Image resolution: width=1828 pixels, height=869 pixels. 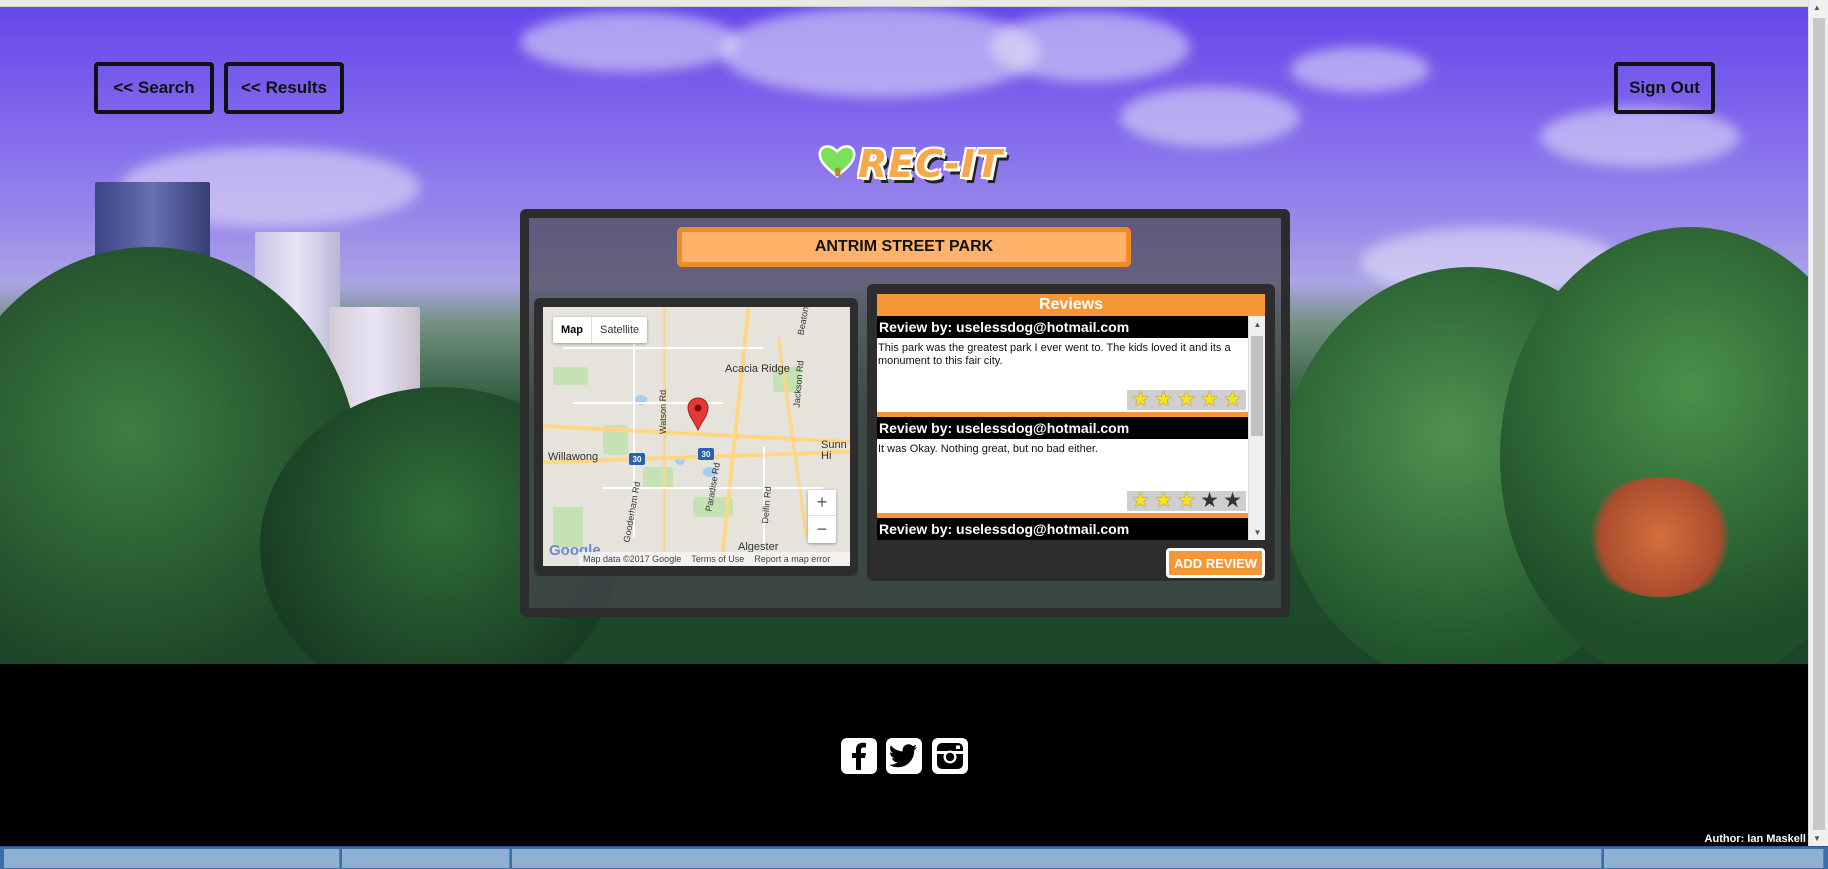 What do you see at coordinates (284, 88) in the screenshot?
I see `back-to-results-button: << Results` at bounding box center [284, 88].